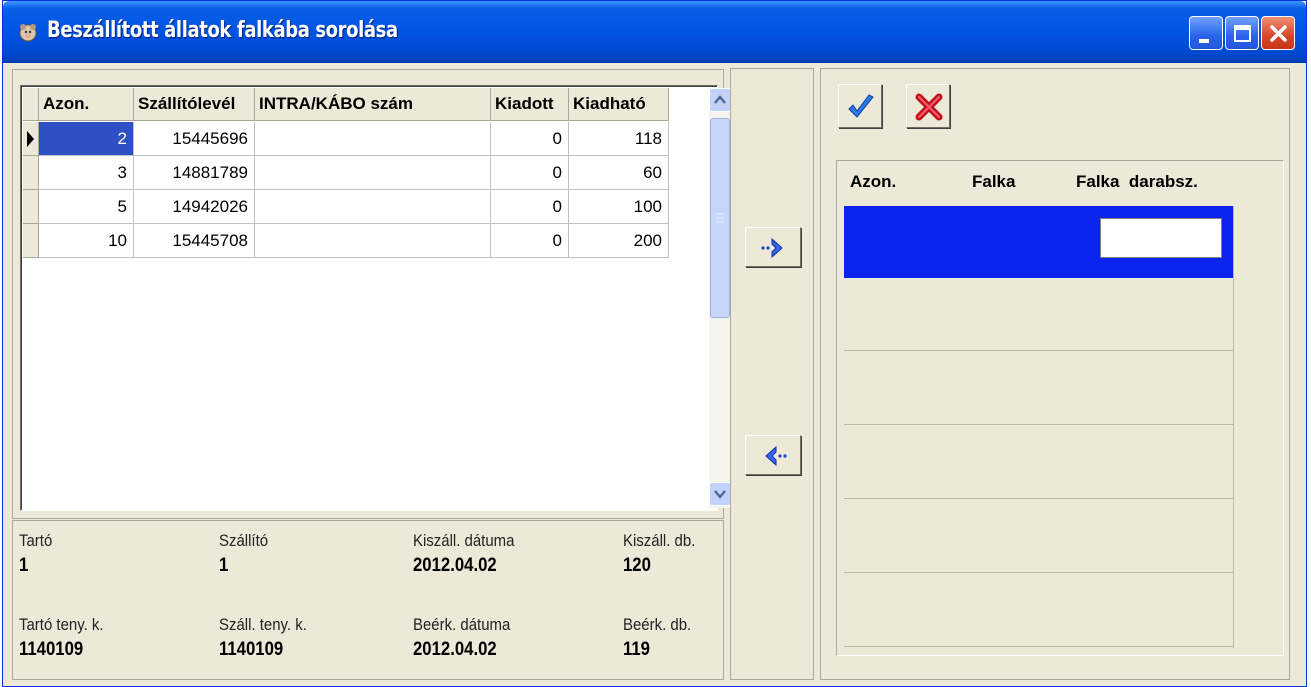  What do you see at coordinates (637, 565) in the screenshot?
I see `kiszall-db-value: 120` at bounding box center [637, 565].